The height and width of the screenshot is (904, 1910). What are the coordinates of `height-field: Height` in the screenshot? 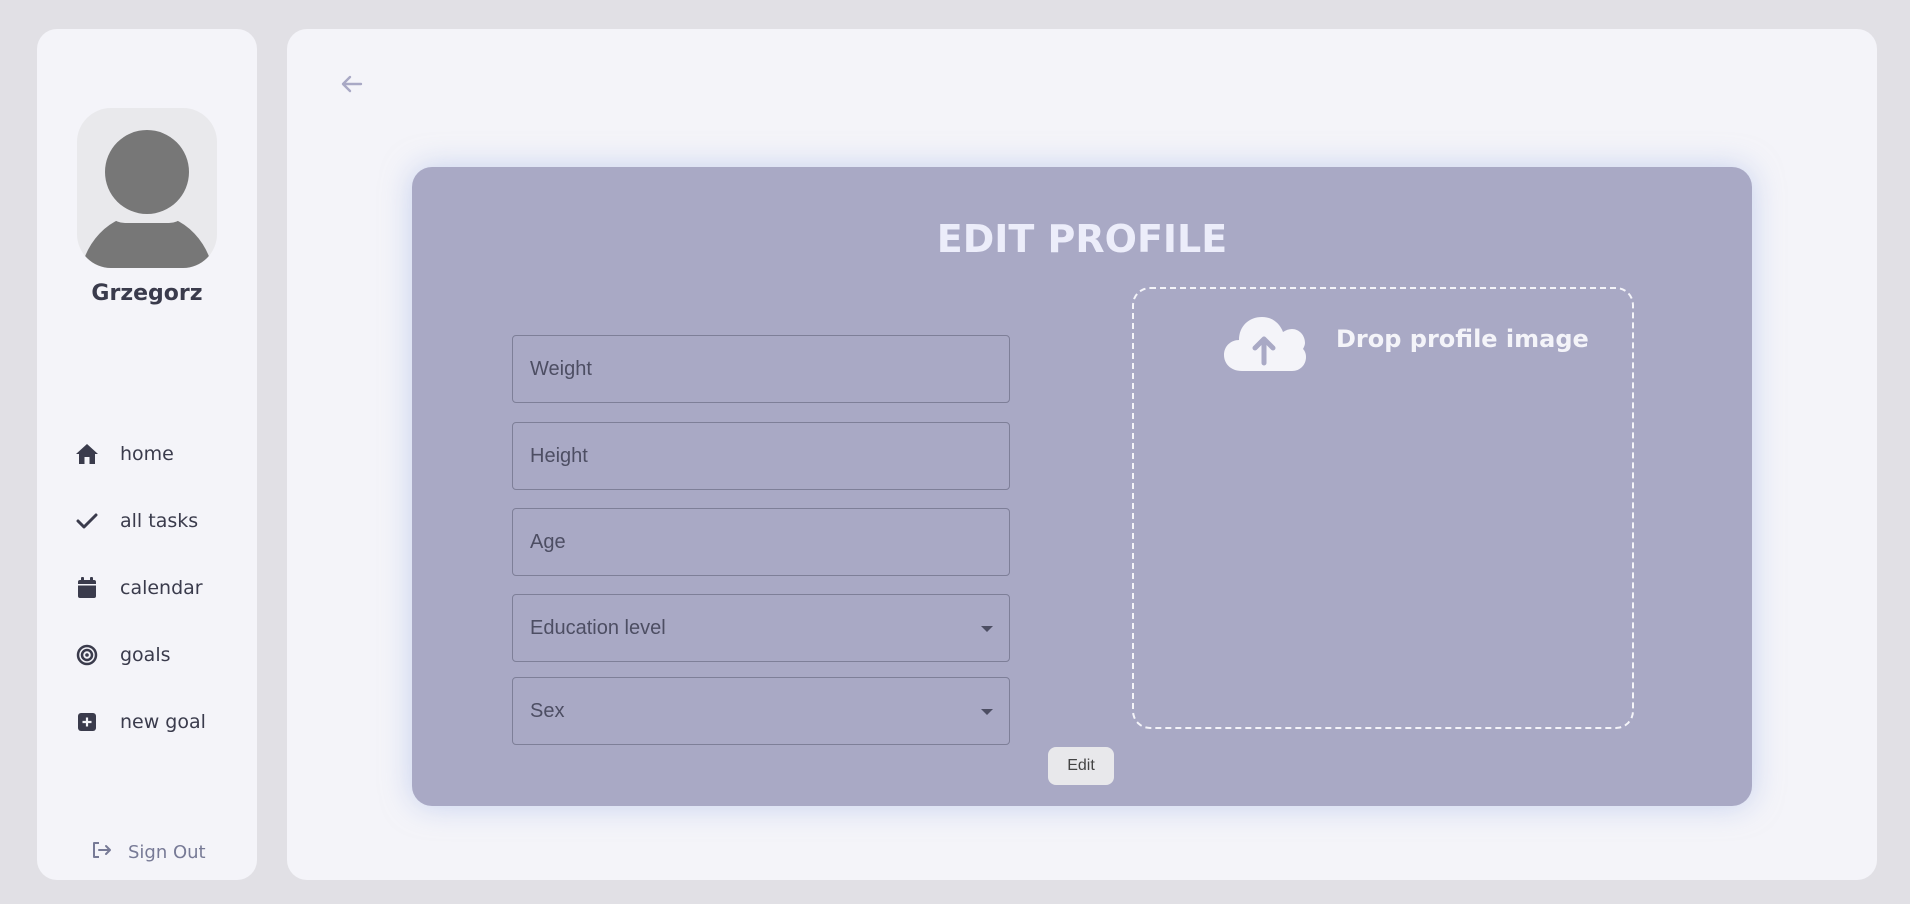 It's located at (761, 456).